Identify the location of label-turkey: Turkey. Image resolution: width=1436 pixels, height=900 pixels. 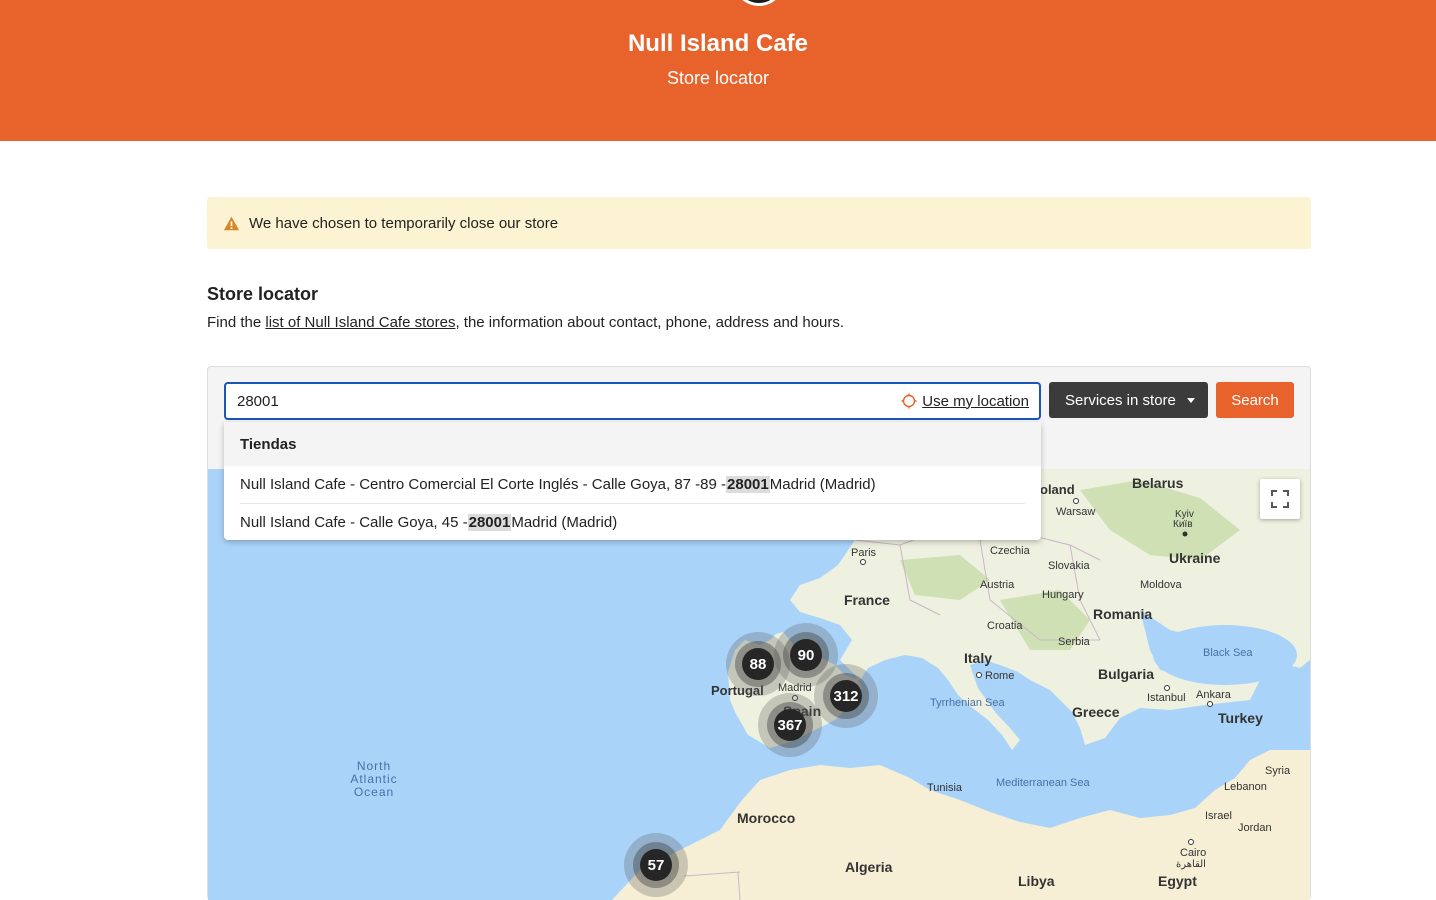
(1240, 718).